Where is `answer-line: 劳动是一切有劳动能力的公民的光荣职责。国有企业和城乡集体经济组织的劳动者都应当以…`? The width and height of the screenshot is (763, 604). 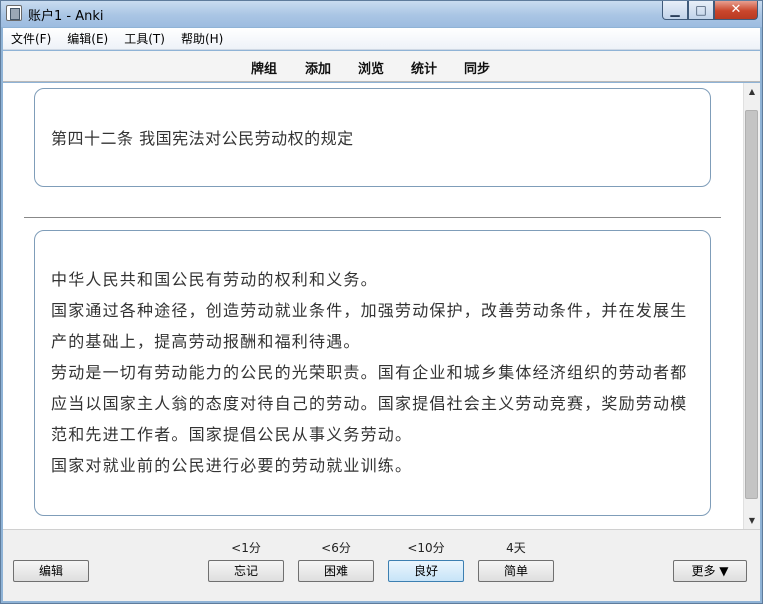
answer-line: 劳动是一切有劳动能力的公民的光荣职责。国有企业和城乡集体经济组织的劳动者都应当以… is located at coordinates (369, 403).